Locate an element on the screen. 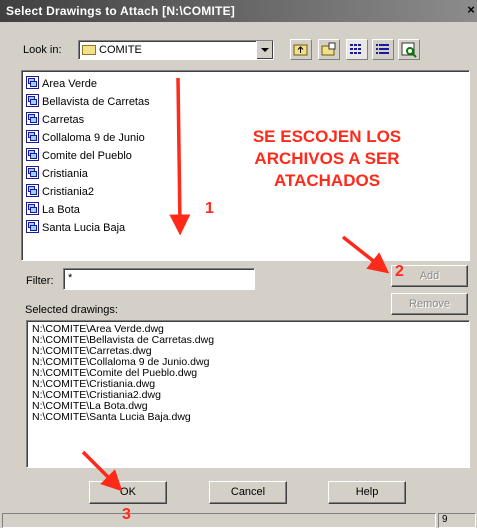 This screenshot has height=528, width=477. close-icon: × is located at coordinates (471, 11).